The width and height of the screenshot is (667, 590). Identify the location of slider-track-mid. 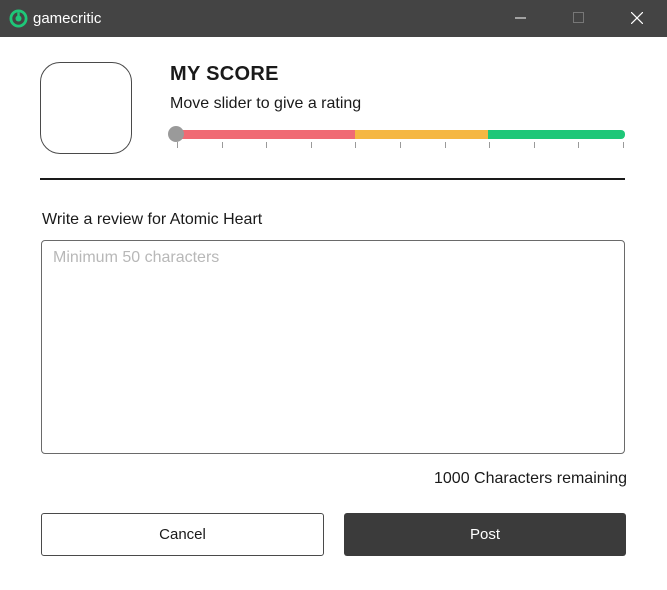
(421, 134).